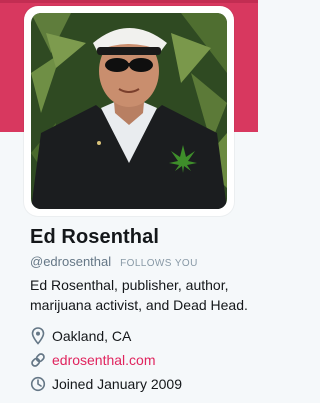 The height and width of the screenshot is (403, 320). Describe the element at coordinates (114, 262) in the screenshot. I see `handle-row: @edrosenthal FOLLOWS YOU` at that location.